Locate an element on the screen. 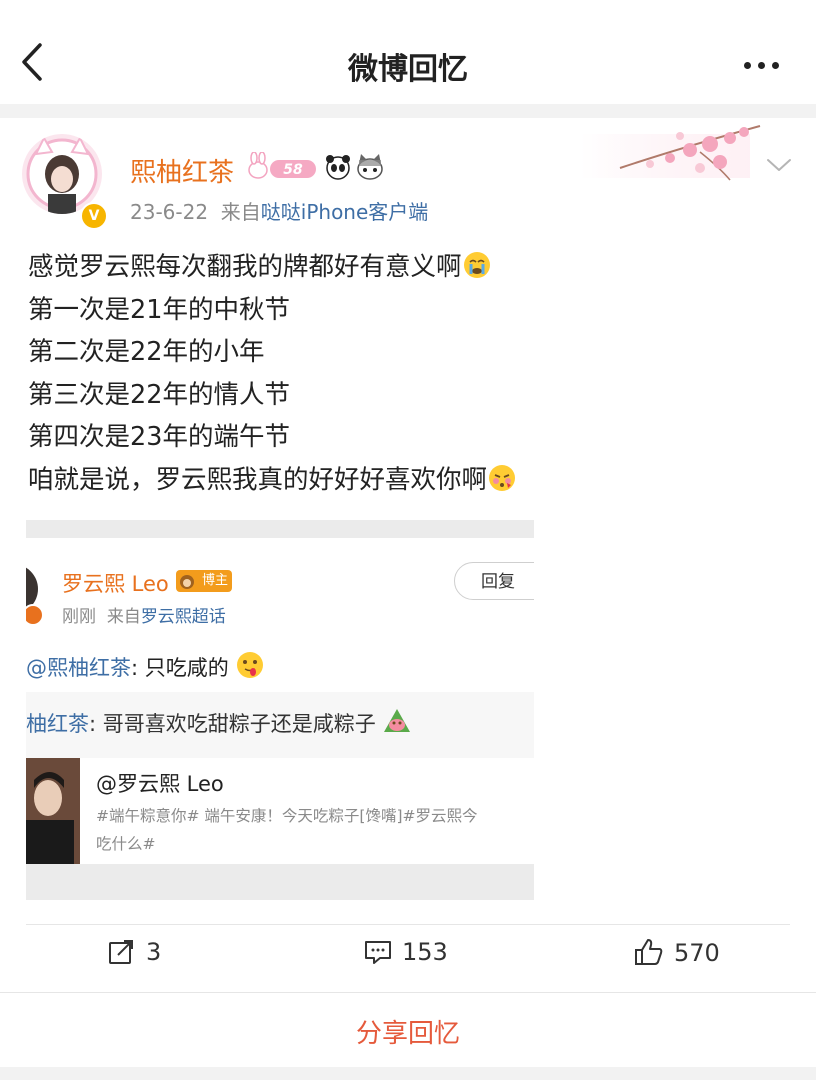 This screenshot has width=816, height=1080. post-meta: 23-6-22 来自哒哒iPhone客户端 is located at coordinates (279, 210).